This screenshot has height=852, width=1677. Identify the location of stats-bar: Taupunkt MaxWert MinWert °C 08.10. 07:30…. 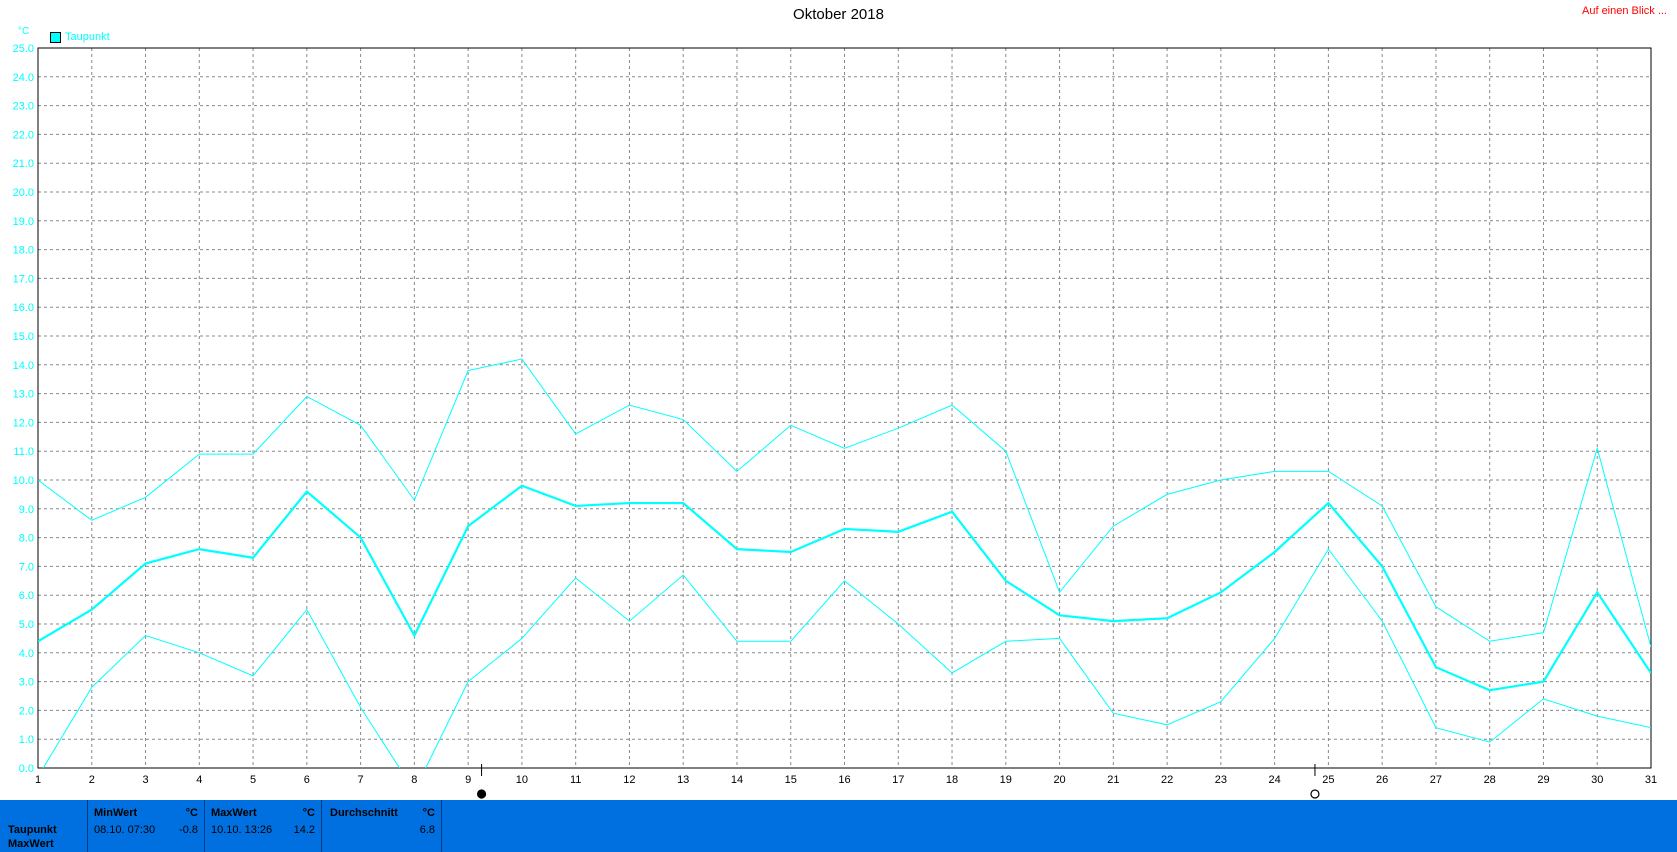
(838, 826).